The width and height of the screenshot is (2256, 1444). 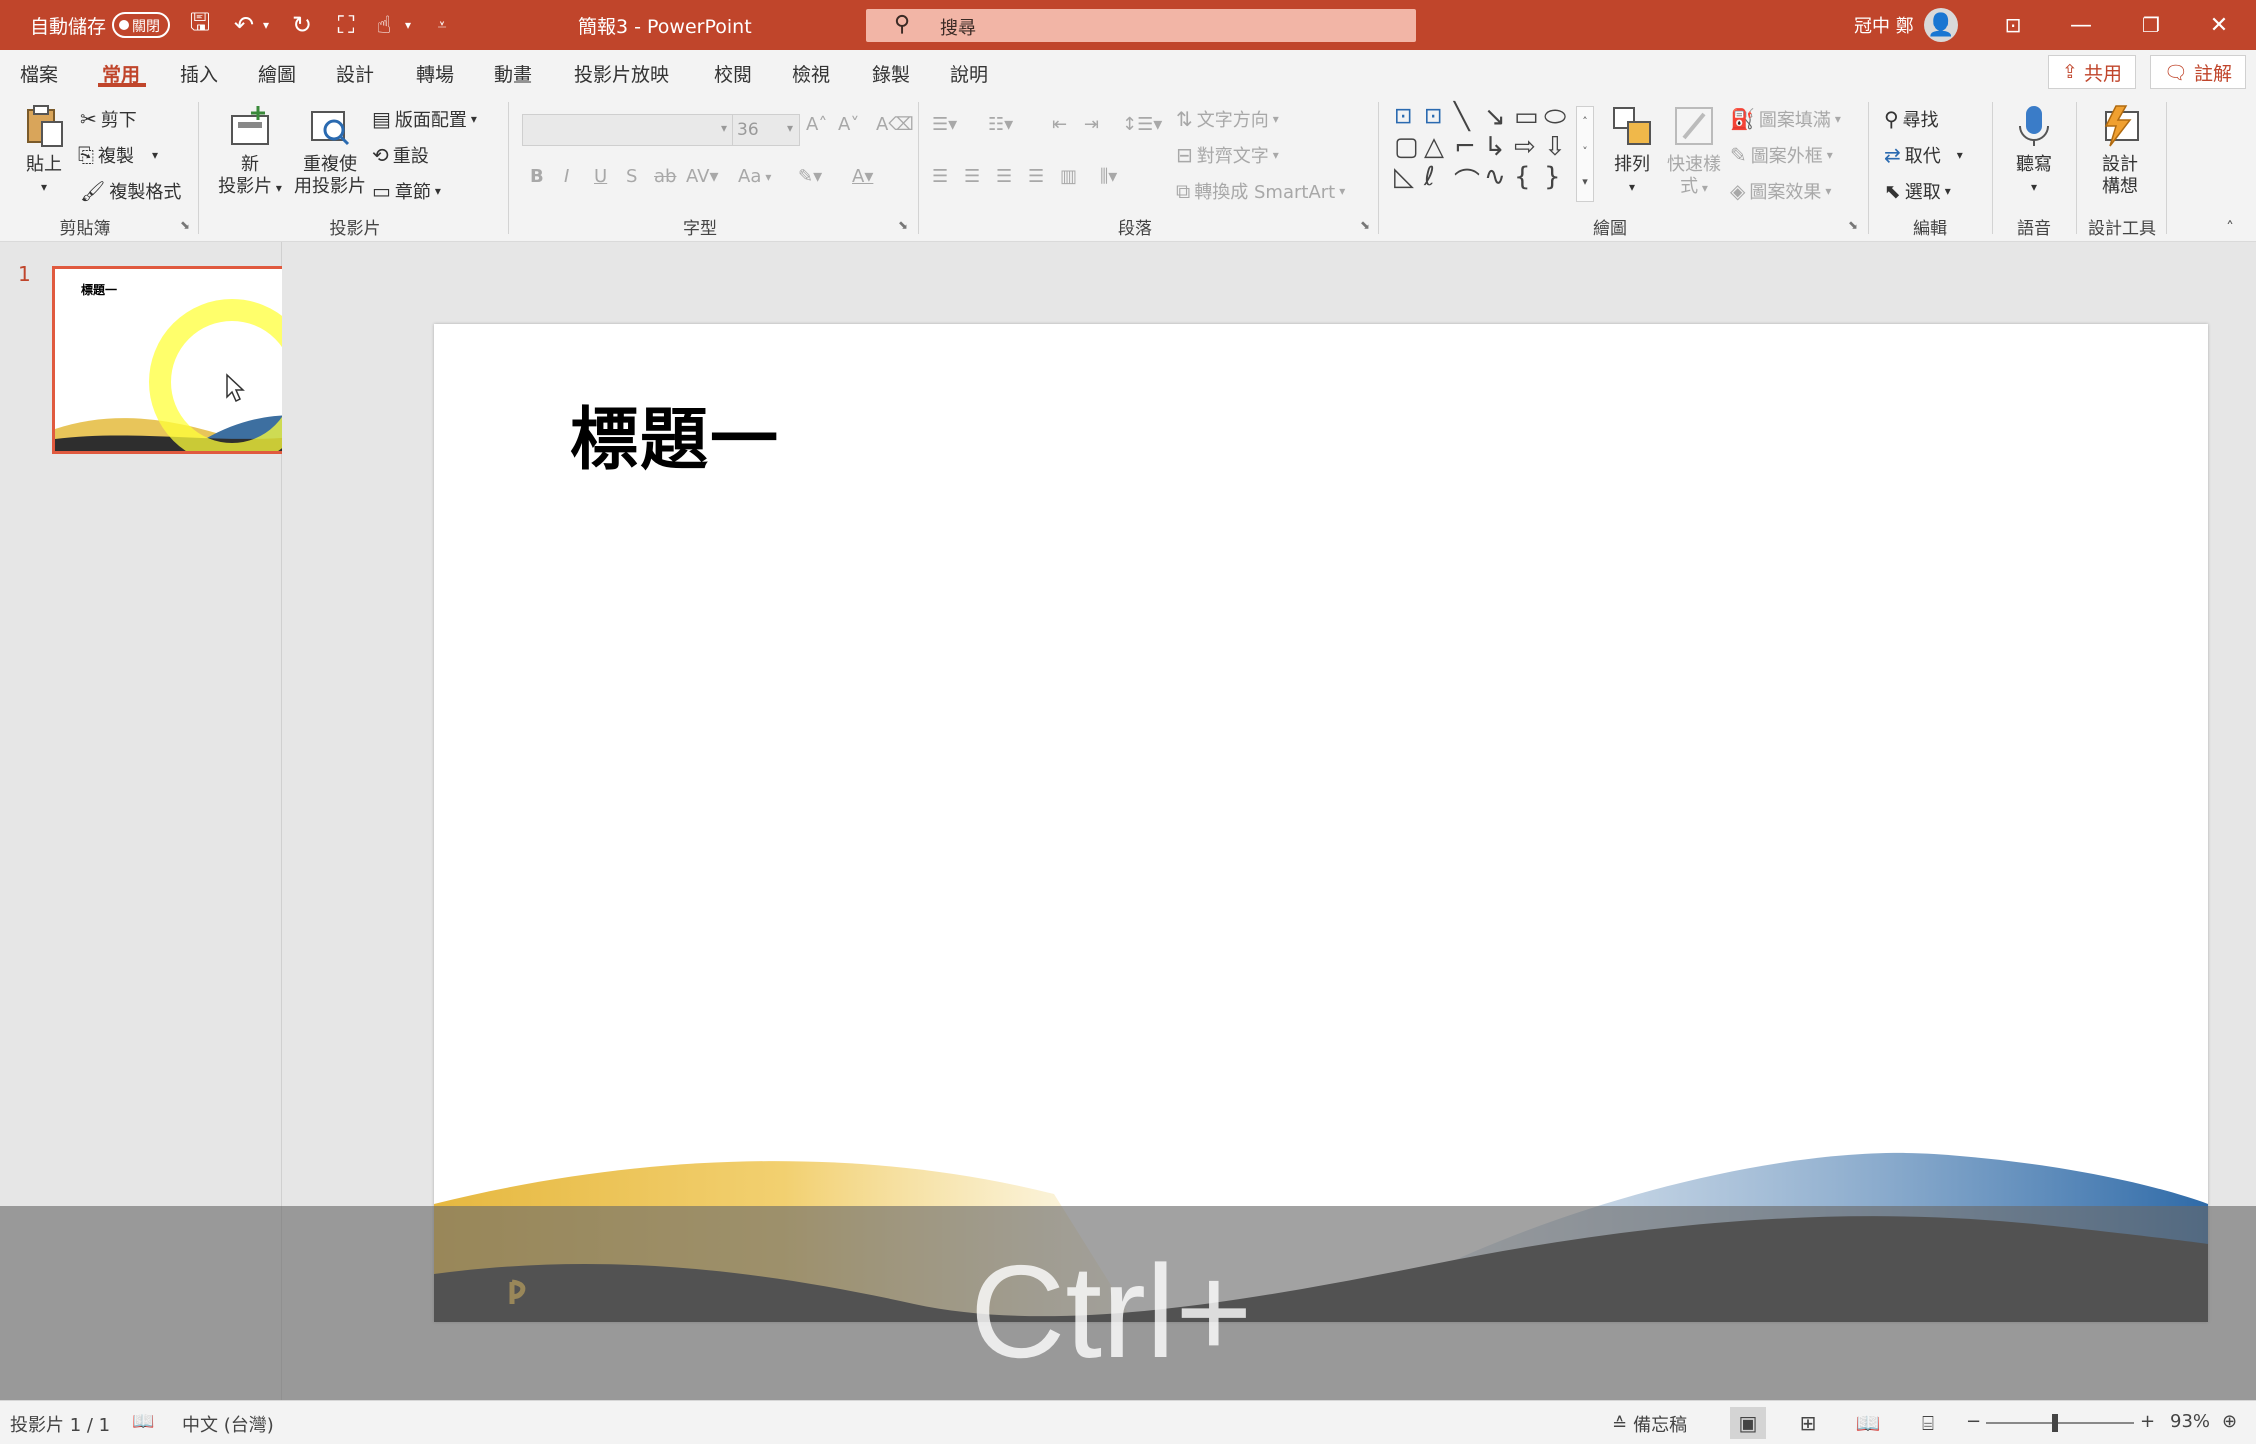 What do you see at coordinates (2198, 72) in the screenshot?
I see `comments-button: 🗨 註解` at bounding box center [2198, 72].